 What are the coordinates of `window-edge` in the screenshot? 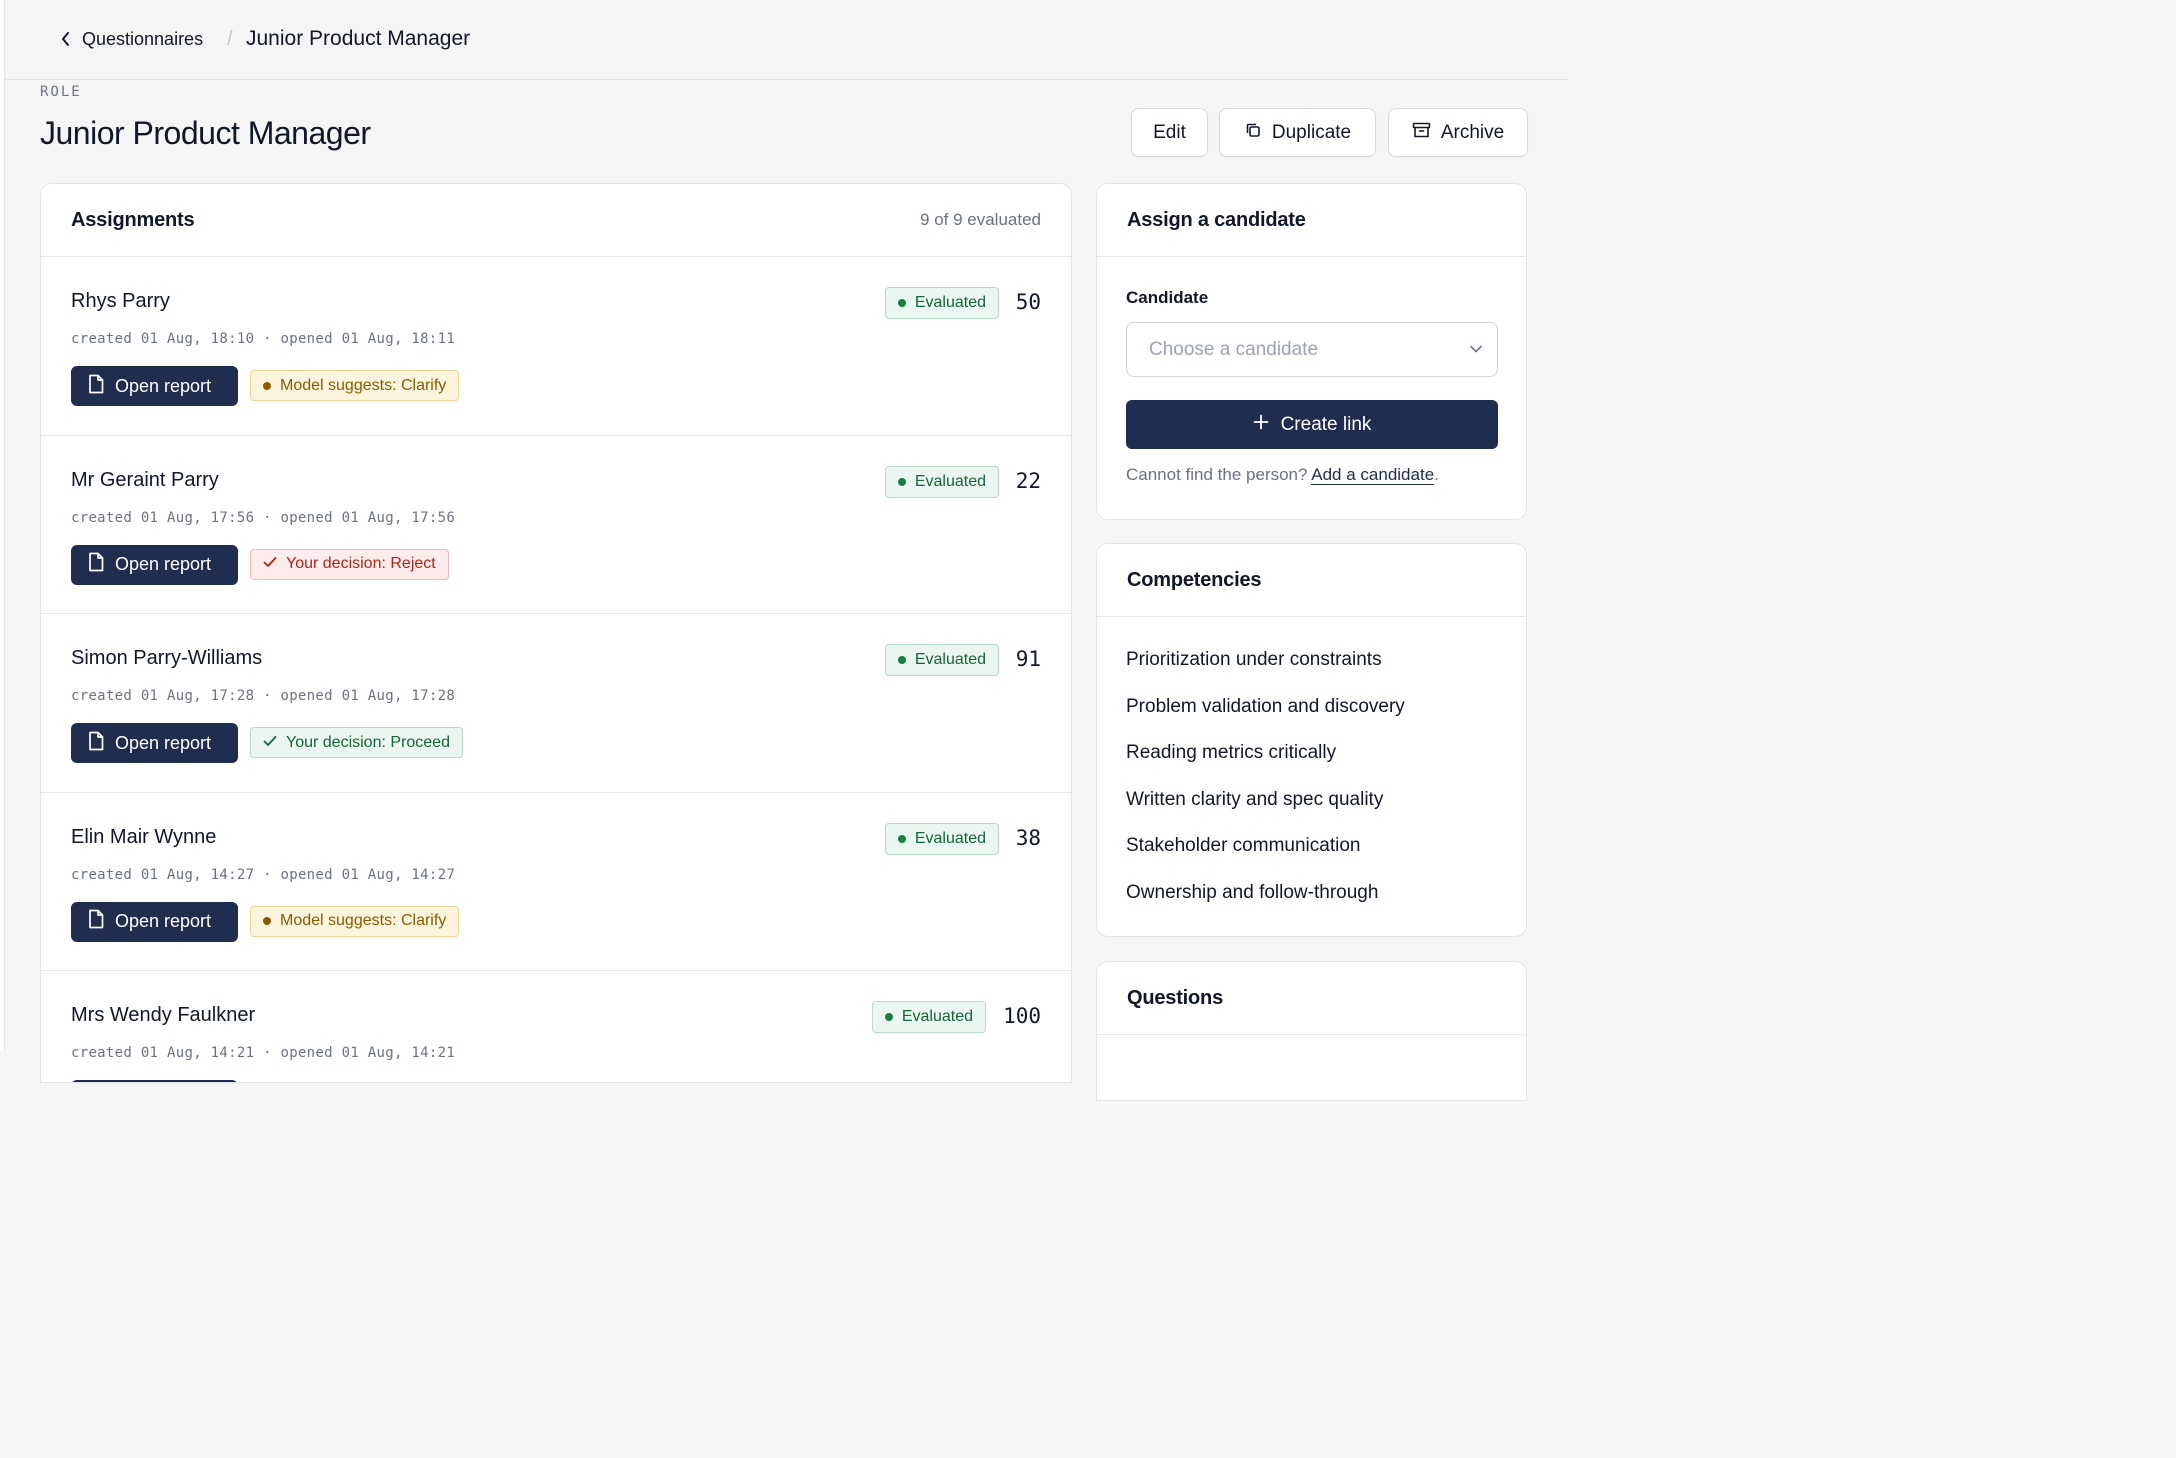 It's located at (2, 525).